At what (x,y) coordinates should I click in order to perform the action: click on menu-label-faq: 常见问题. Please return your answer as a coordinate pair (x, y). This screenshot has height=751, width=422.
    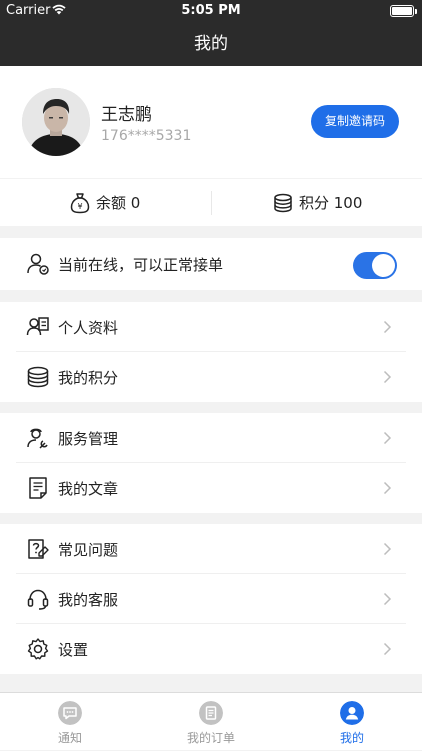
    Looking at the image, I should click on (88, 550).